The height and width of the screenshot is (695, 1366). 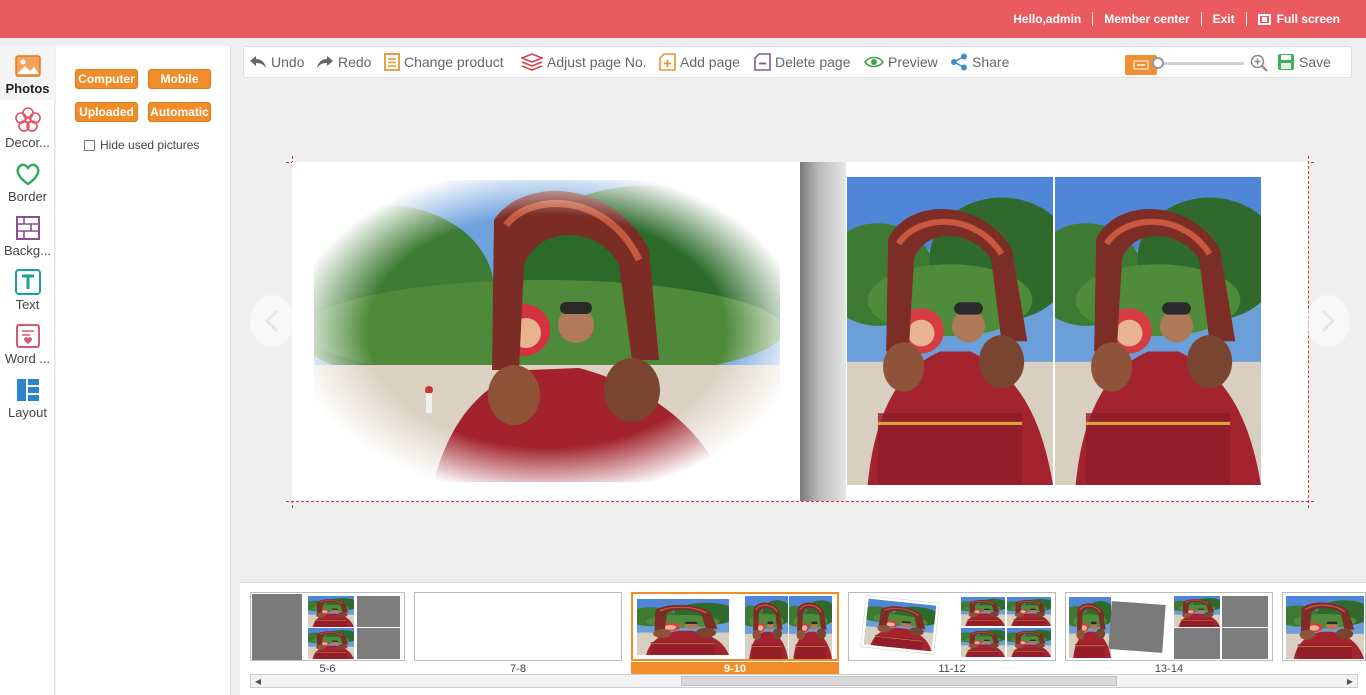 I want to click on undo-button: Undo, so click(x=276, y=62).